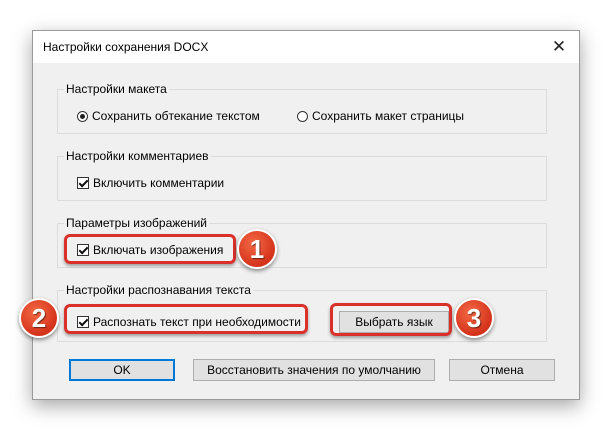  Describe the element at coordinates (474, 318) in the screenshot. I see `annotation-badge-3: 3` at that location.